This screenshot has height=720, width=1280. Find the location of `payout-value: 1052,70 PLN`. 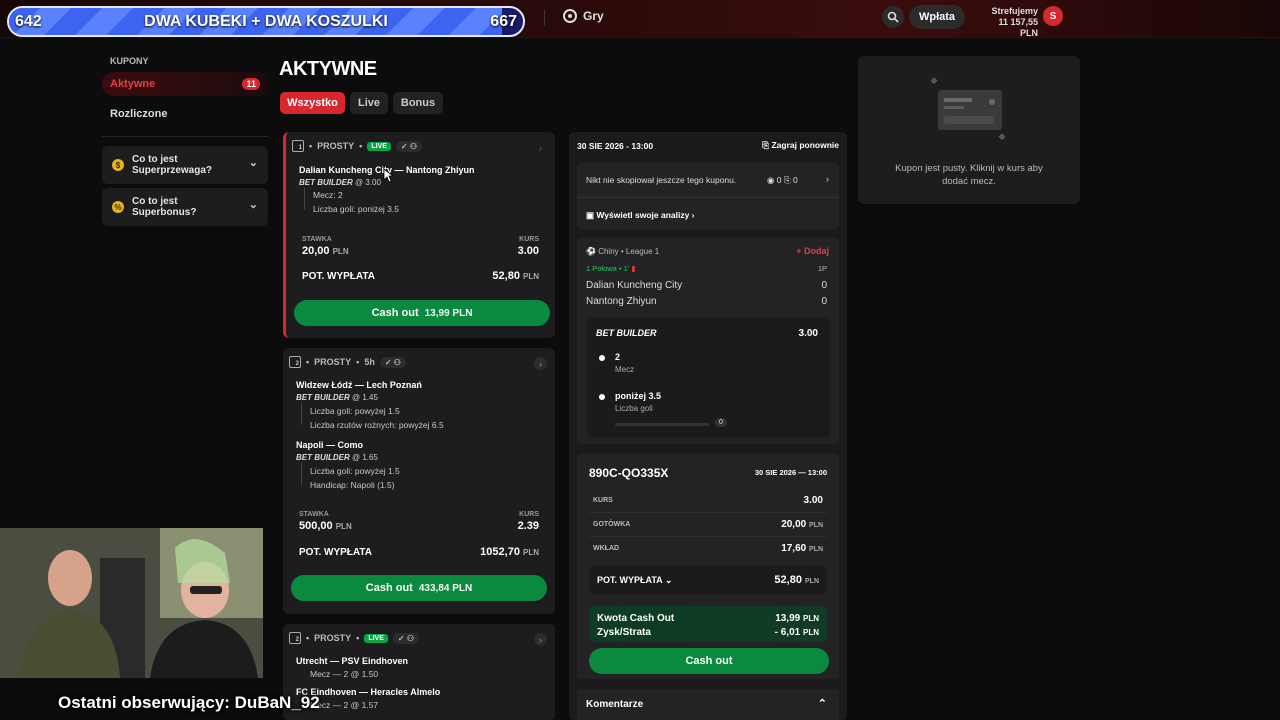

payout-value: 1052,70 PLN is located at coordinates (509, 552).